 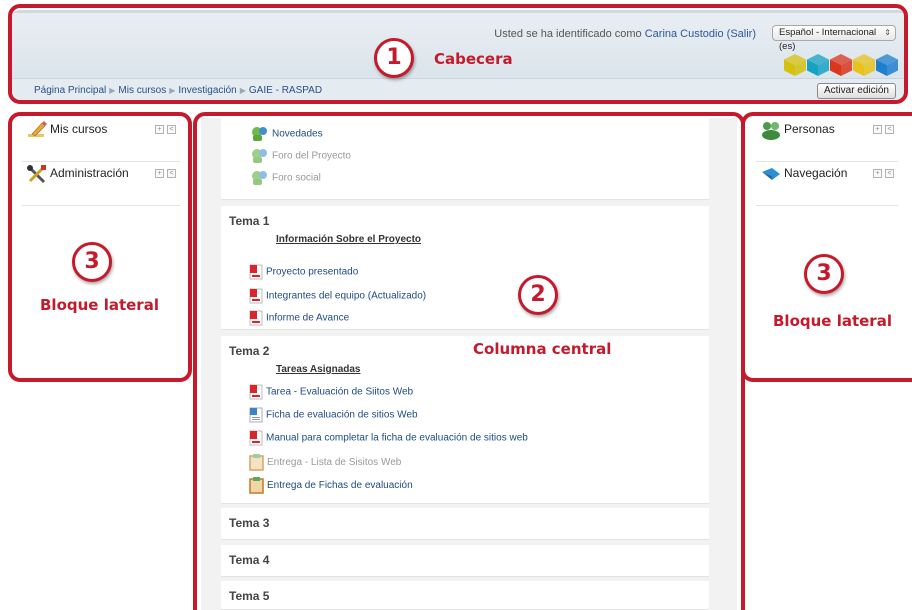 I want to click on item-label: Informe de Avance, so click(x=308, y=318).